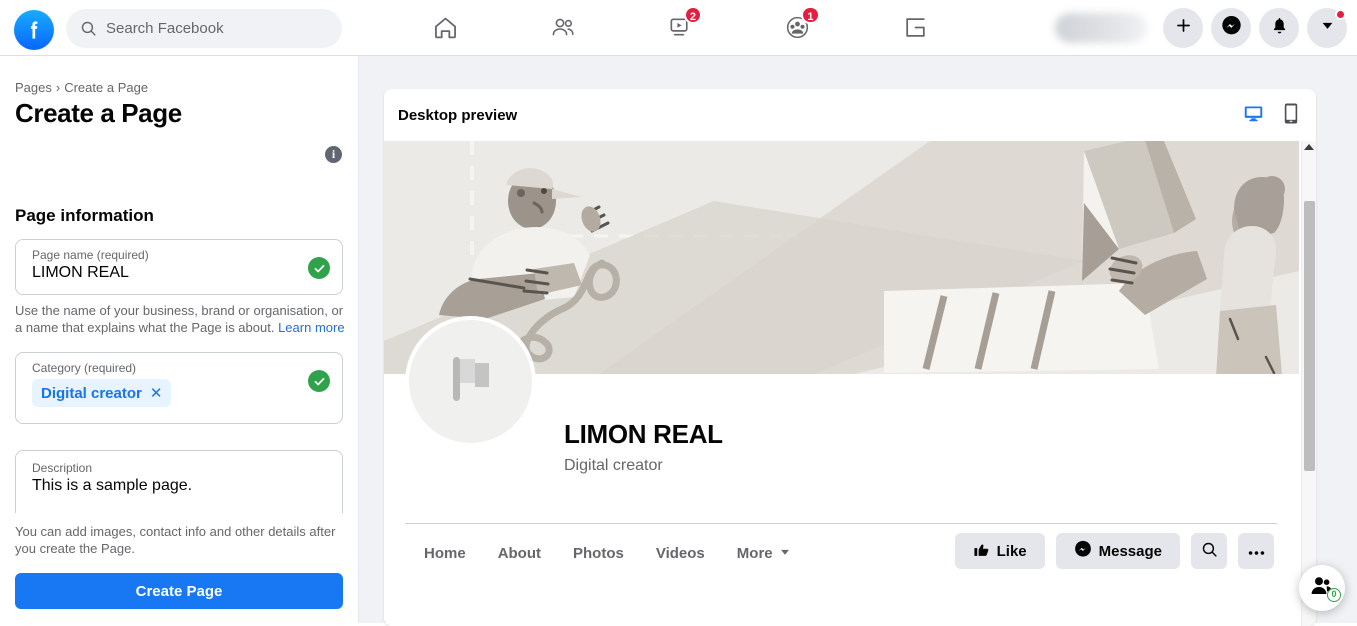  Describe the element at coordinates (333, 154) in the screenshot. I see `info-icon: i` at that location.